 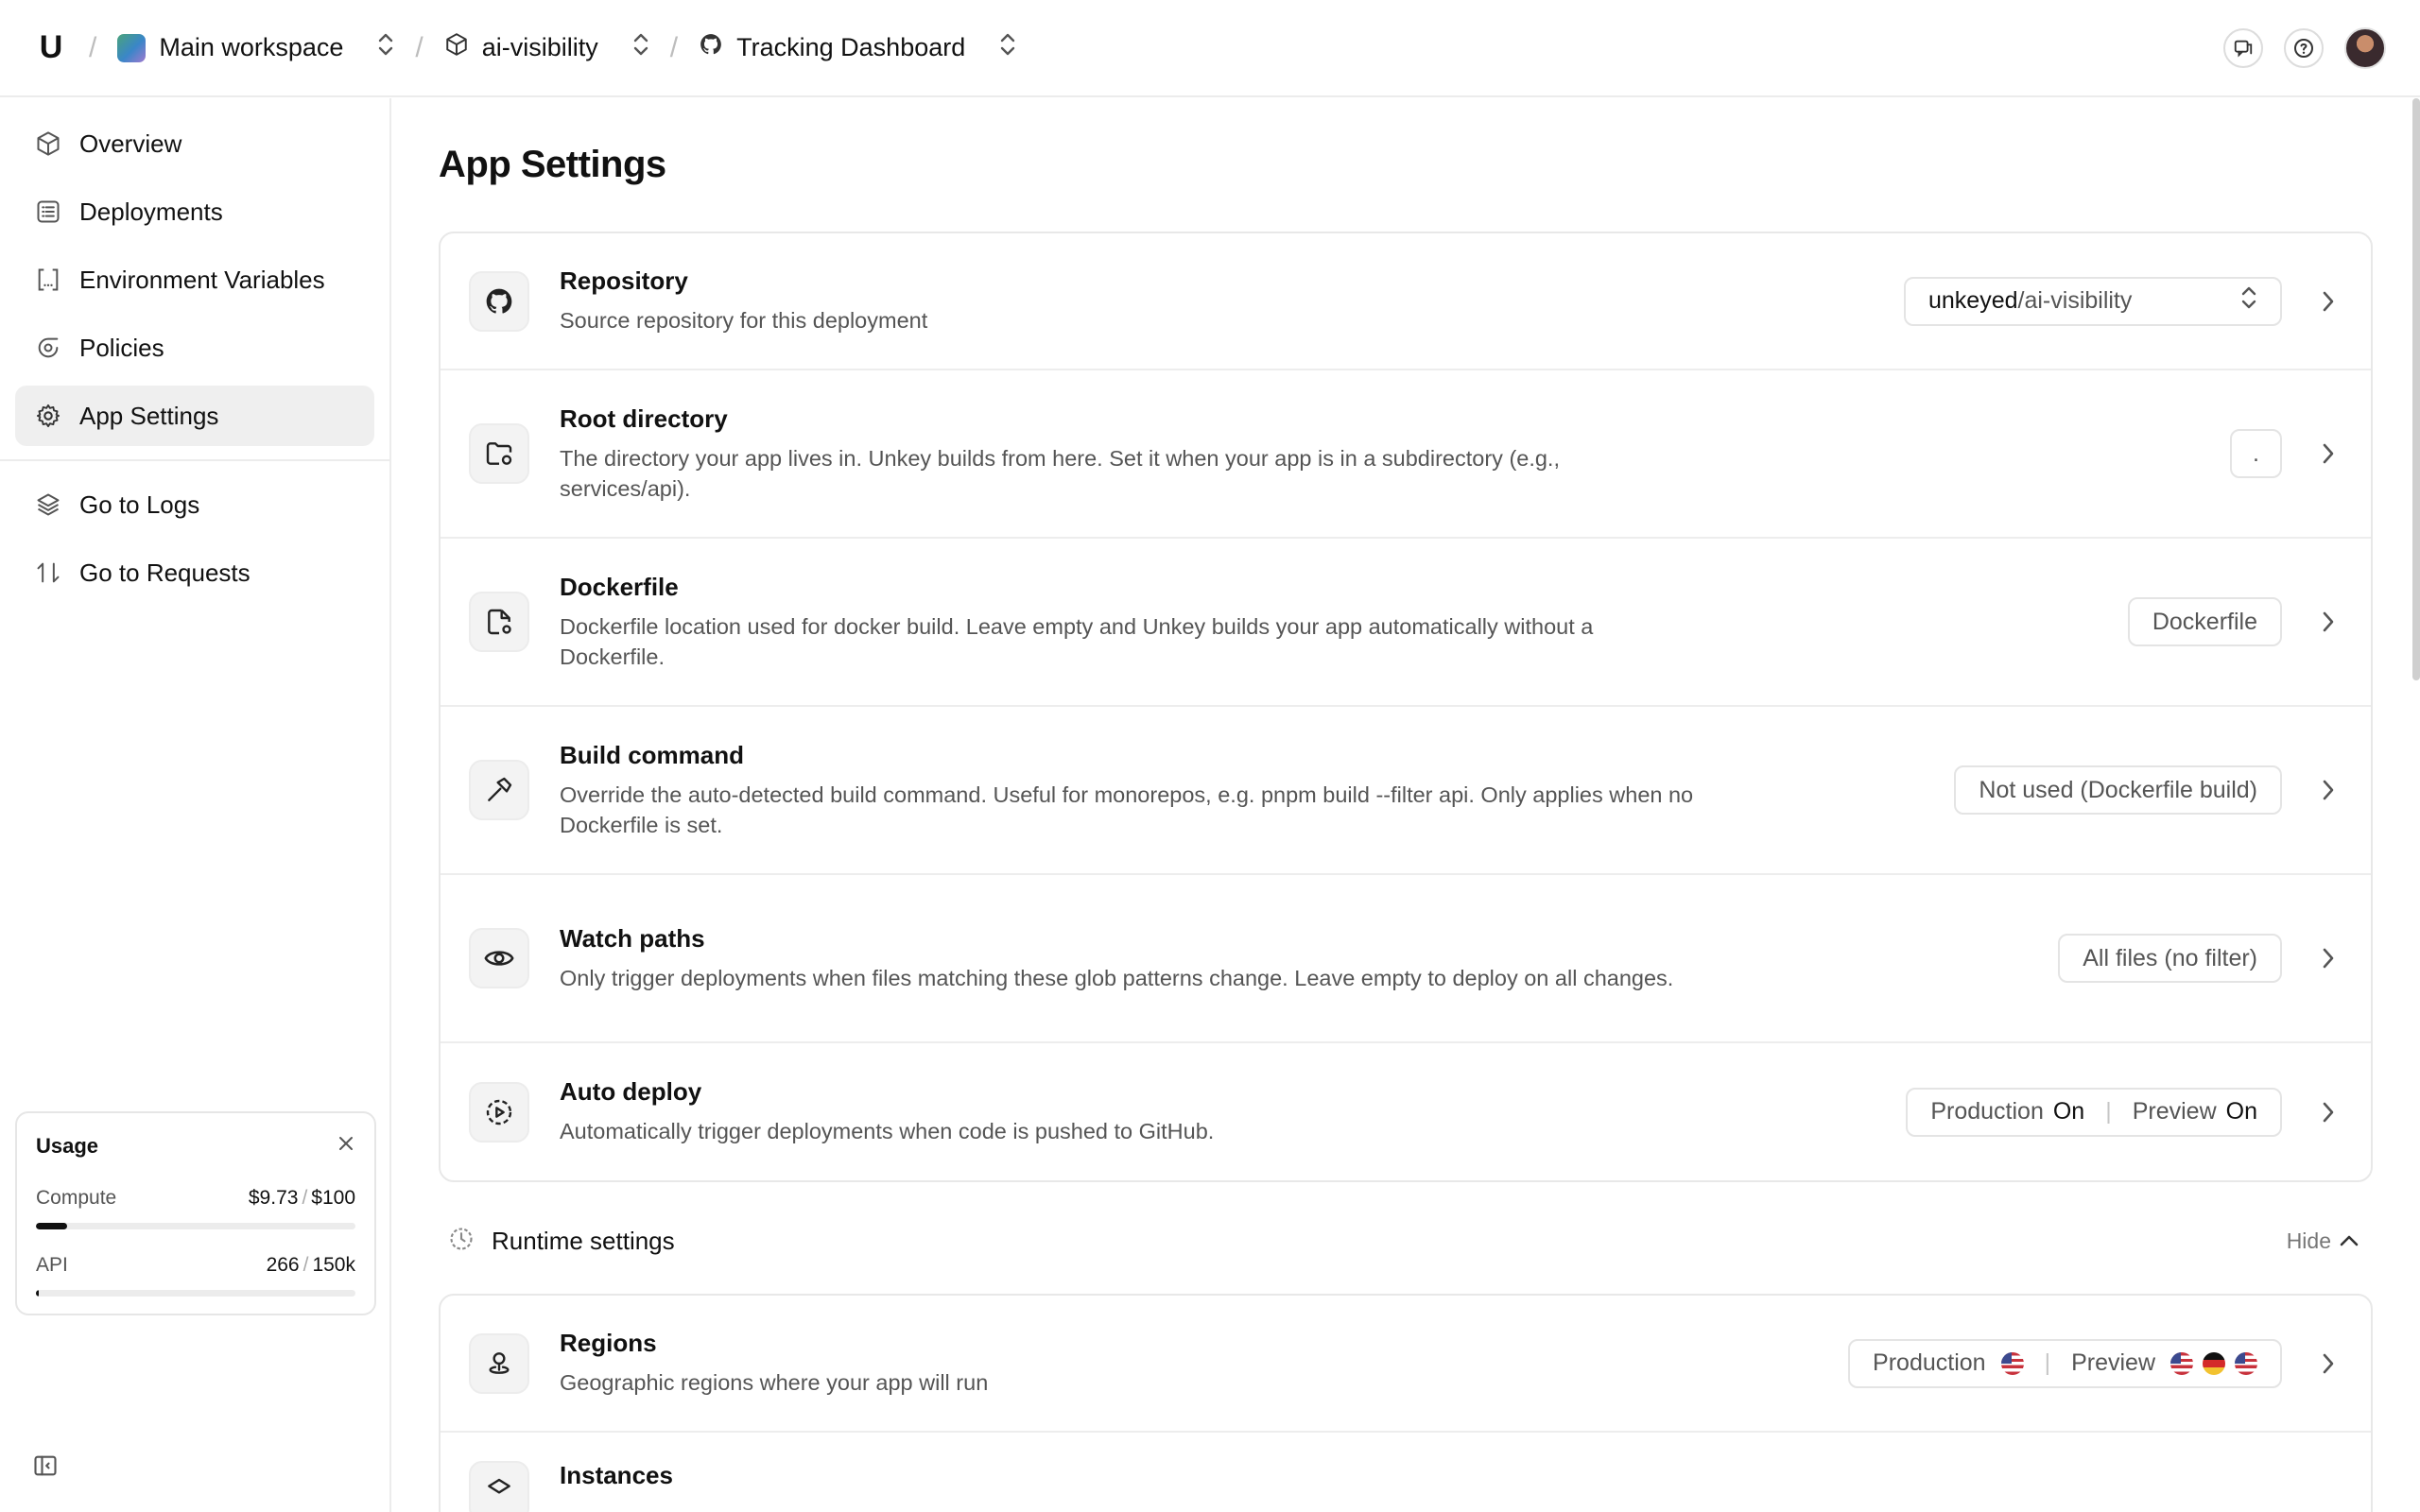 I want to click on layers-icon, so click(x=48, y=504).